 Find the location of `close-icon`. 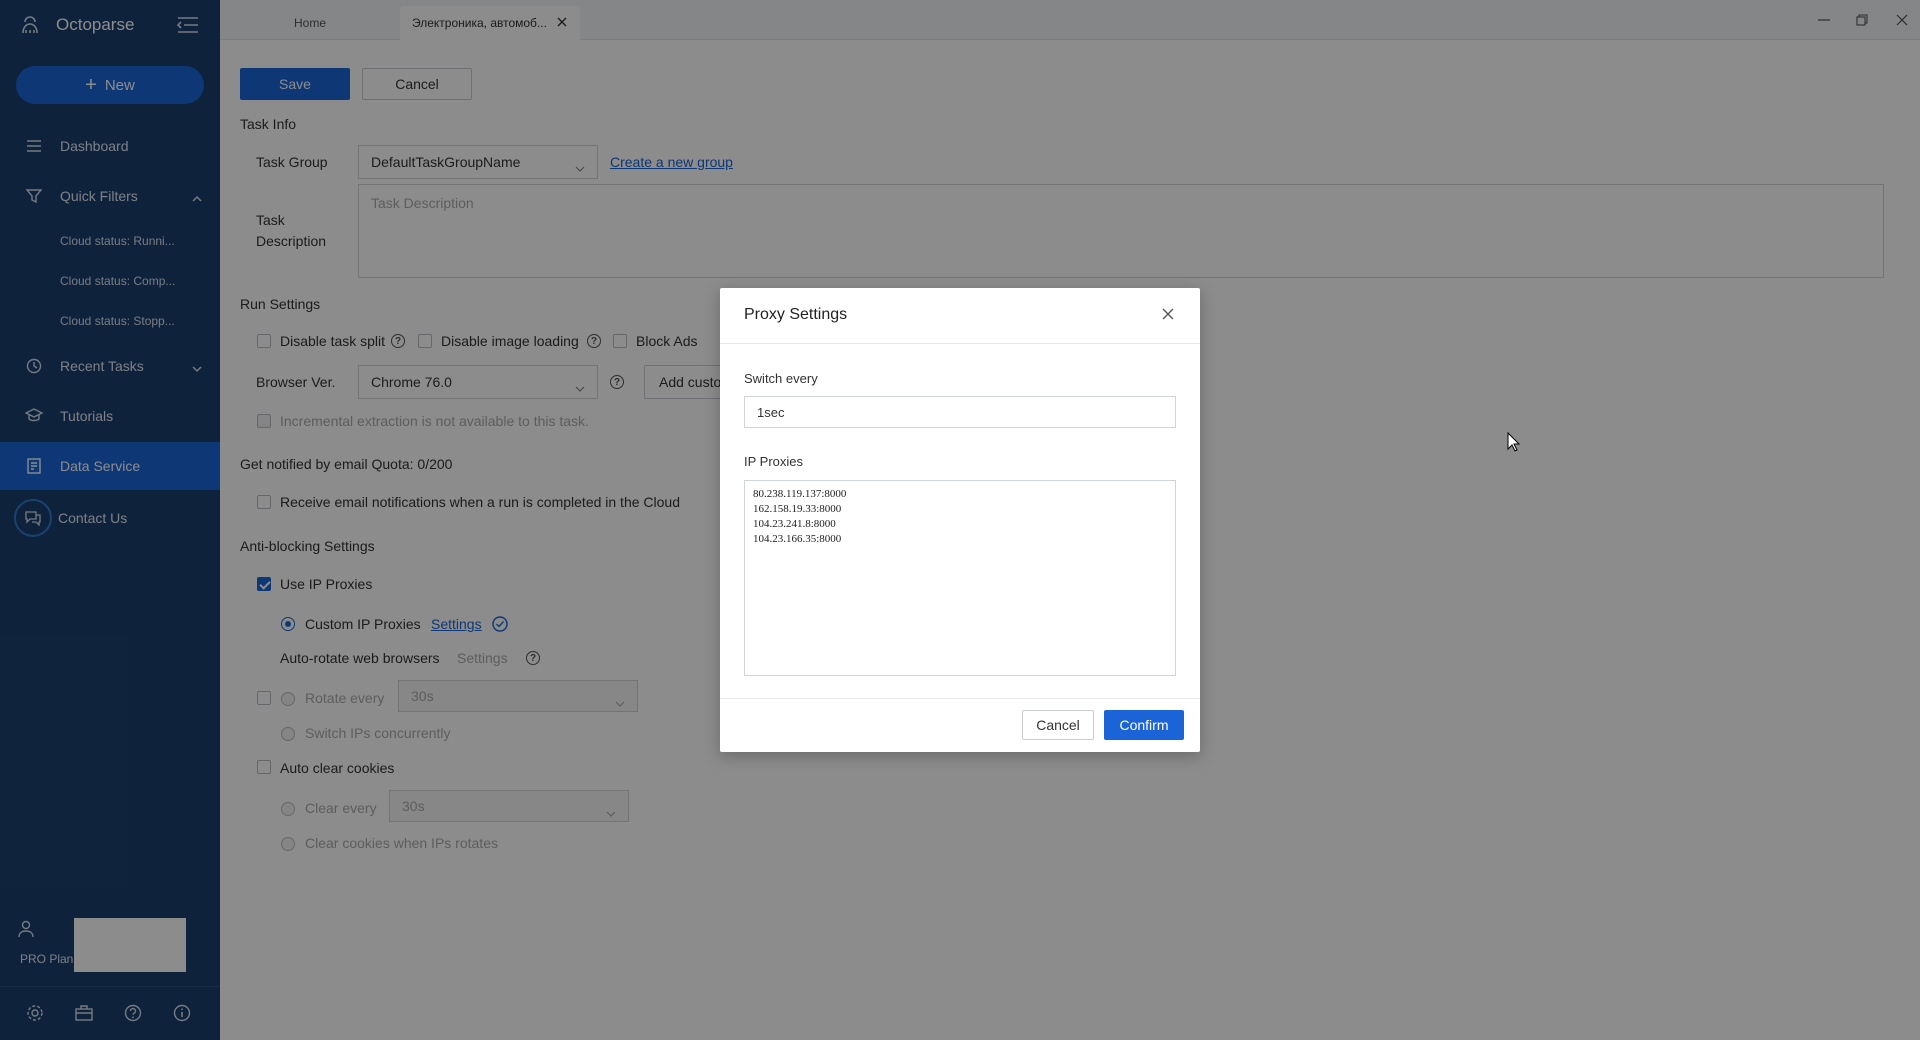

close-icon is located at coordinates (1169, 315).